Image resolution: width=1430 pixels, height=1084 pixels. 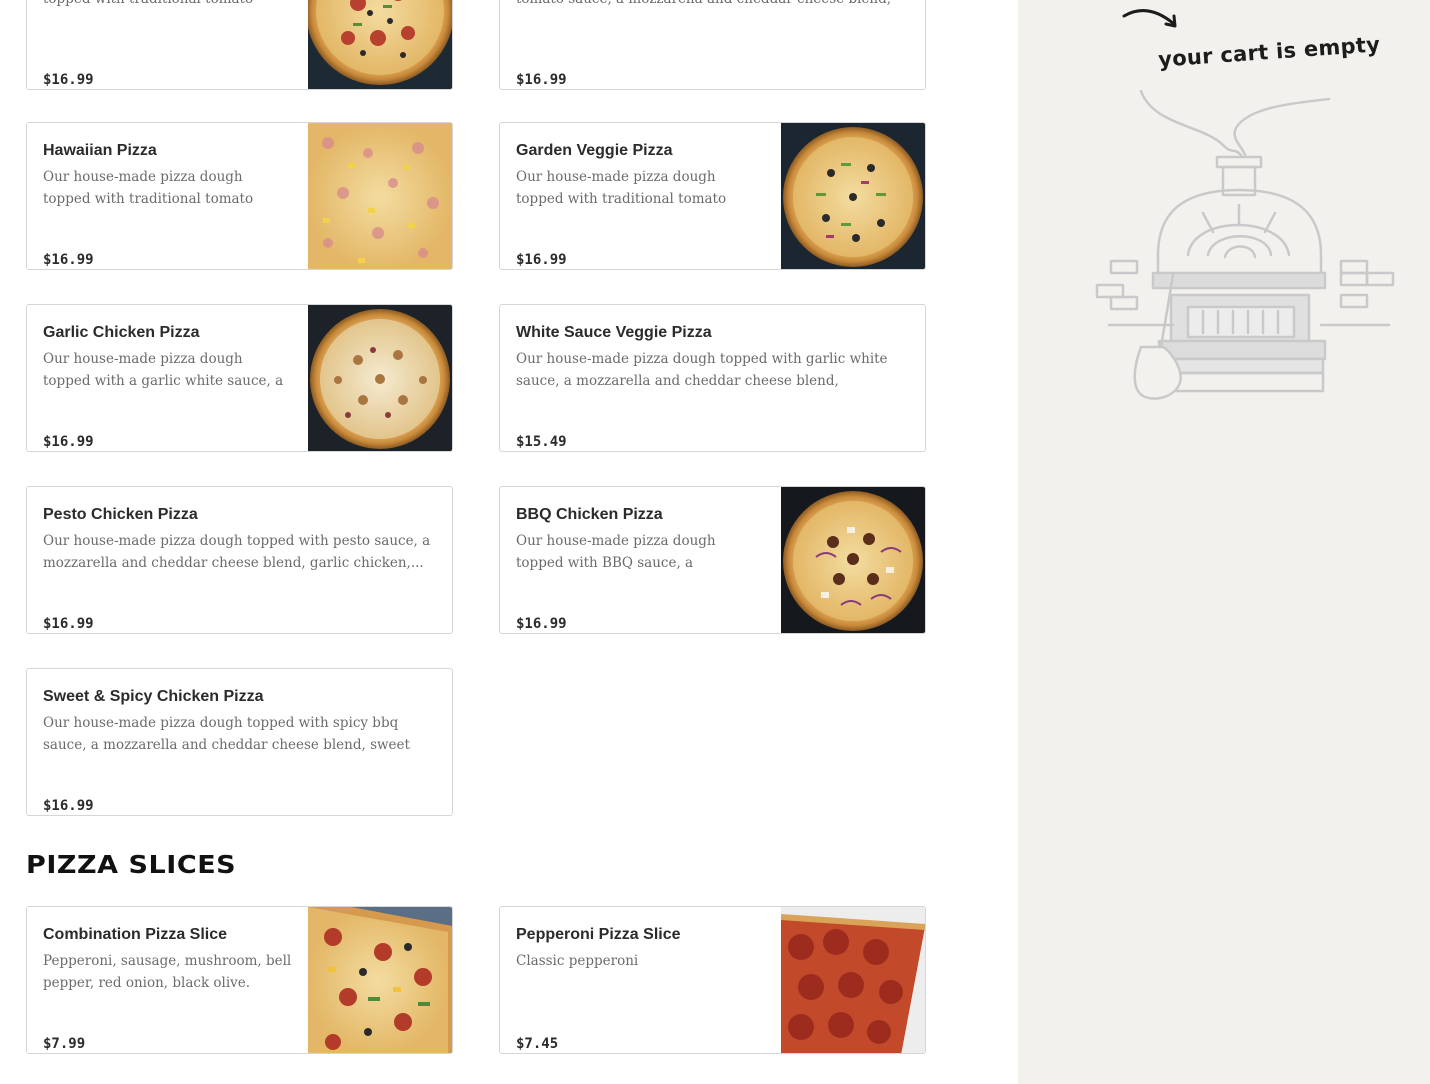 I want to click on item-name: BBQ Chicken Pizza, so click(x=589, y=514).